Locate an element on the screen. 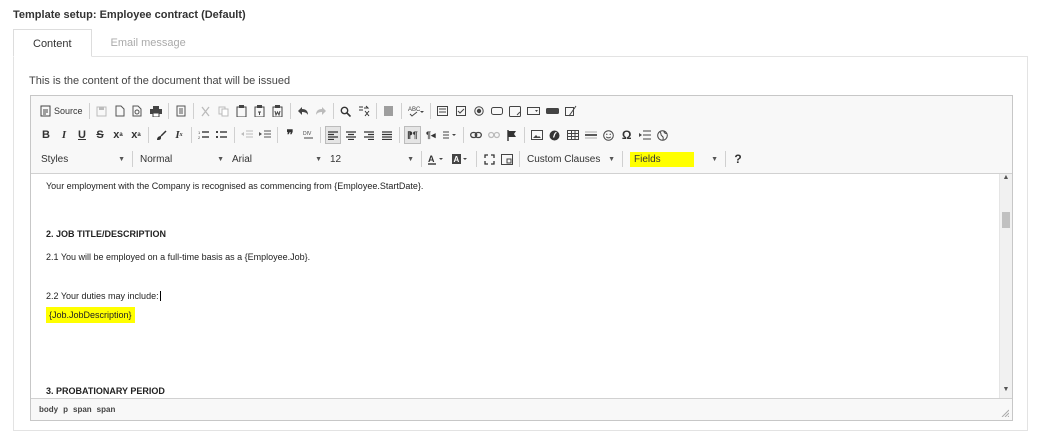 The width and height of the screenshot is (1041, 438). anchor-button is located at coordinates (512, 135).